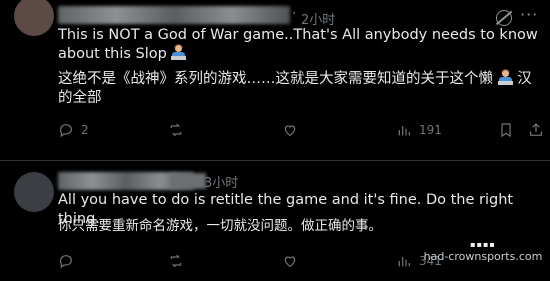 Image resolution: width=550 pixels, height=281 pixels. I want to click on bookmark-icon, so click(506, 130).